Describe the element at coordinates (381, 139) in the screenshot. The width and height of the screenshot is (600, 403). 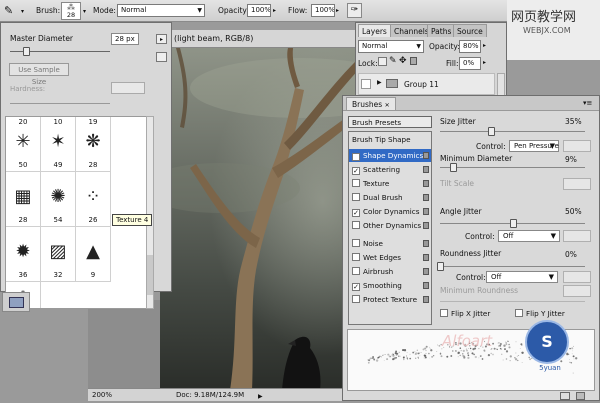
I see `brush-tip-shape-item: Brush Tip Shape` at that location.